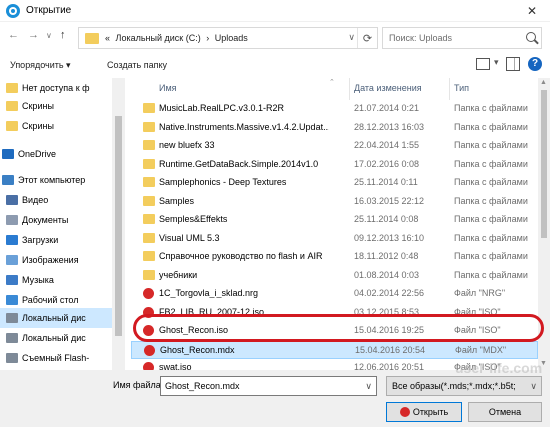  Describe the element at coordinates (168, 88) in the screenshot. I see `column-header-name: Имя` at that location.